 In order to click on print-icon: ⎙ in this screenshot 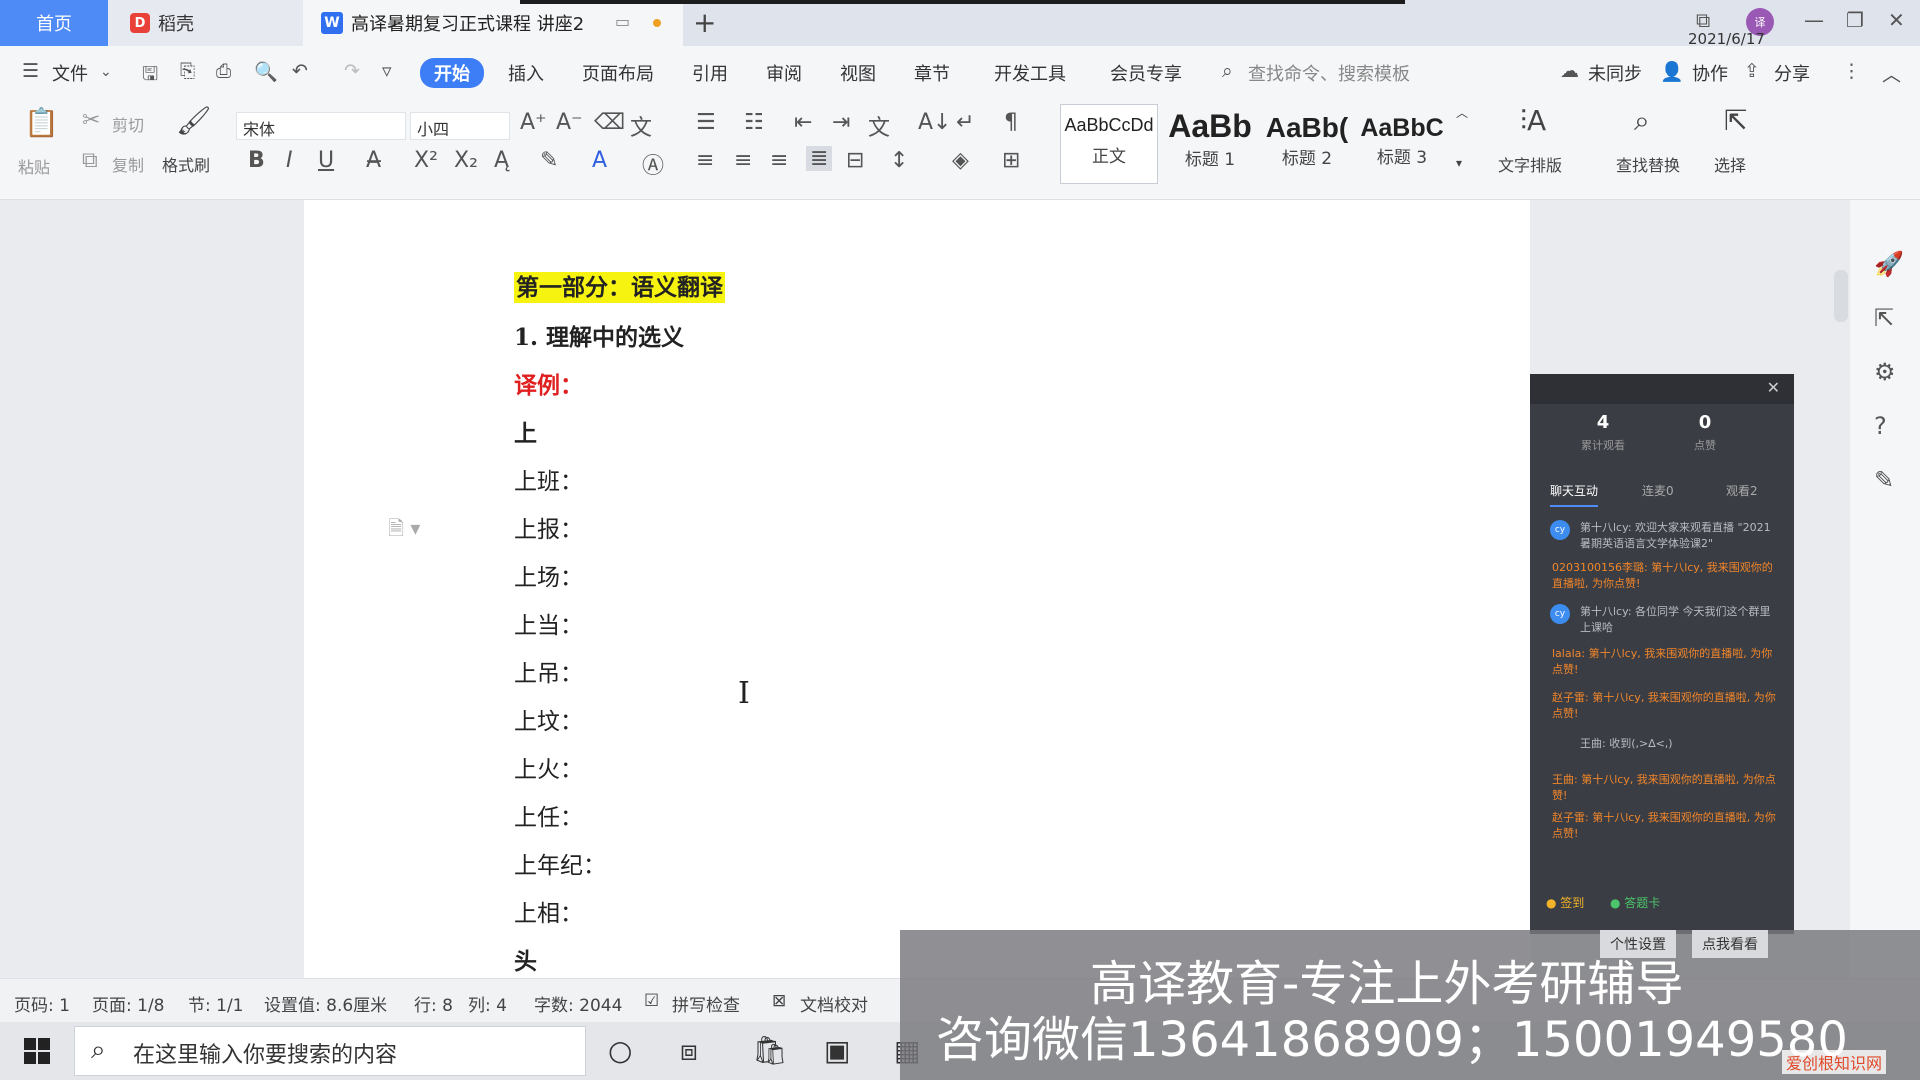, I will do `click(223, 71)`.